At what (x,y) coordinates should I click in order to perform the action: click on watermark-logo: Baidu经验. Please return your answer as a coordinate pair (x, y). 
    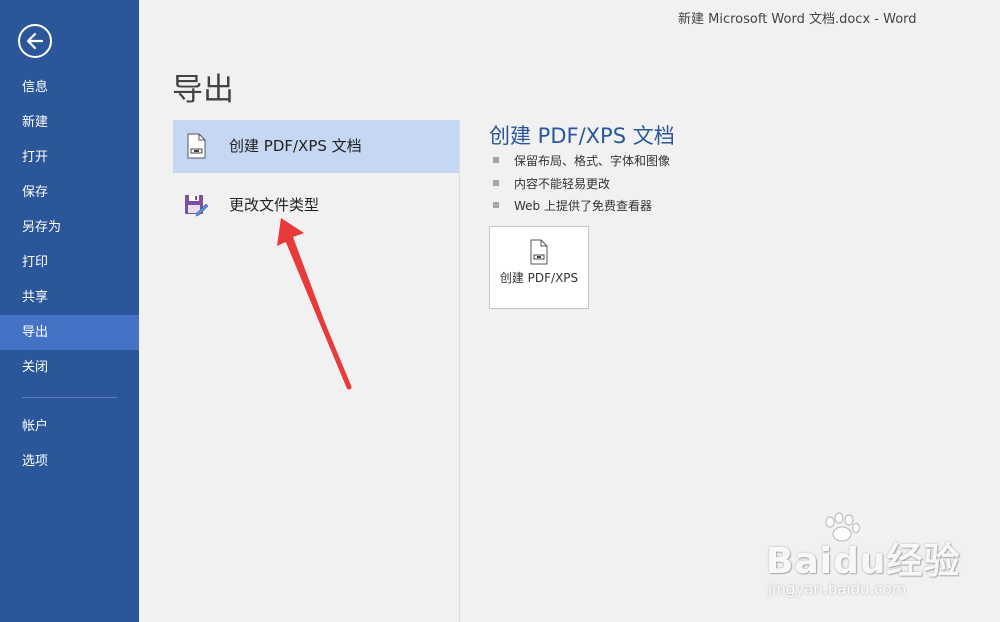
    Looking at the image, I should click on (863, 561).